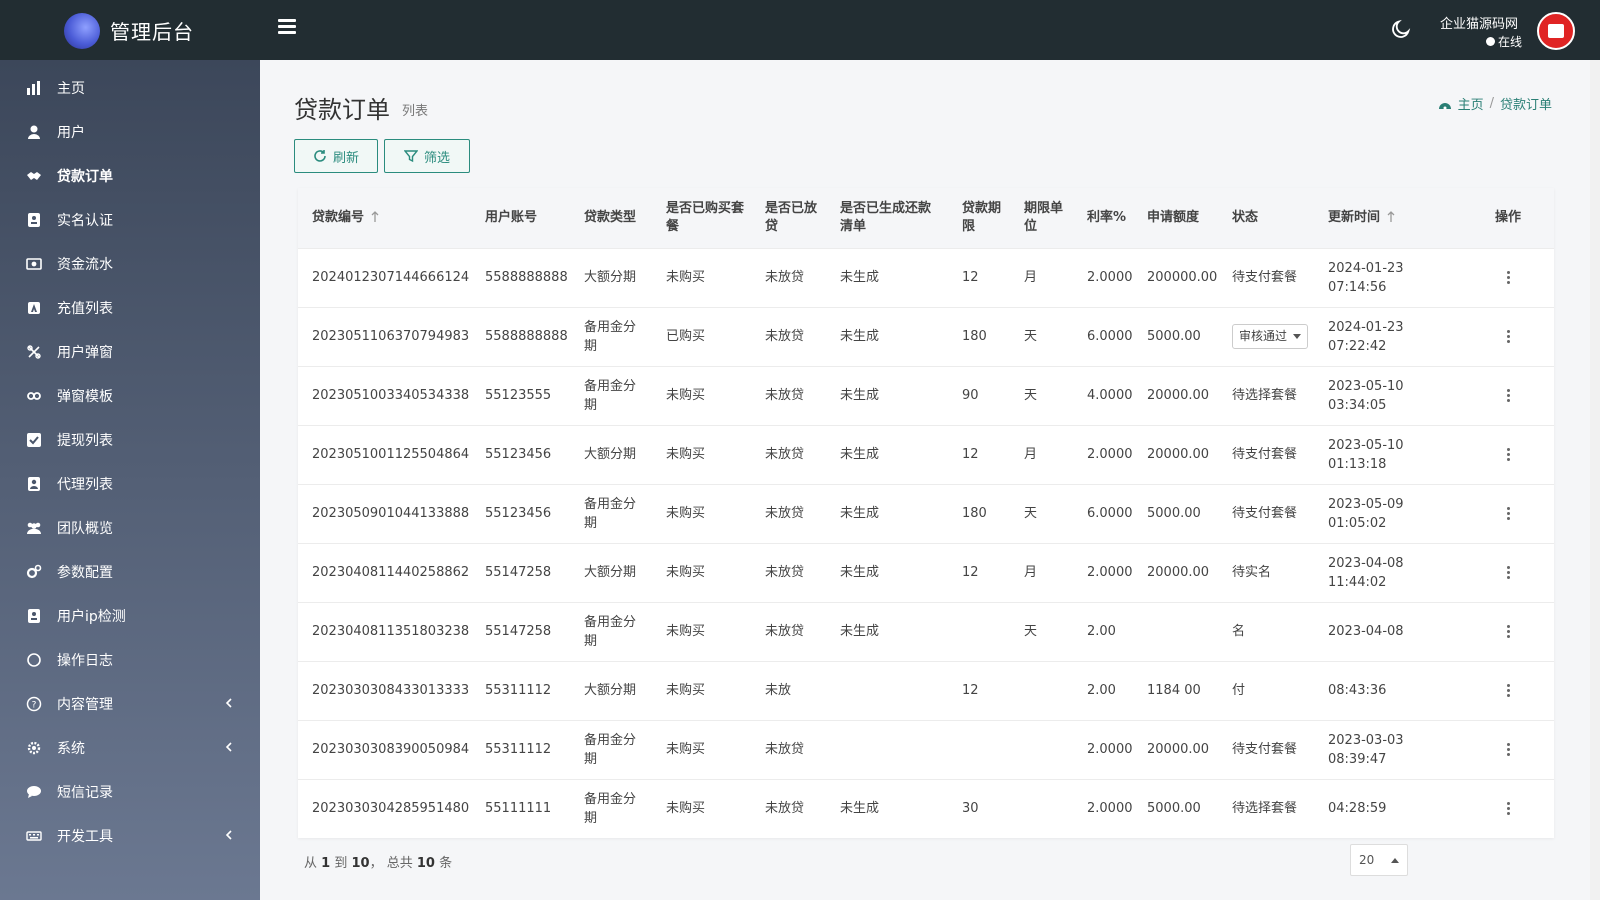 The width and height of the screenshot is (1600, 900). Describe the element at coordinates (130, 660) in the screenshot. I see `sidebar-item-13: 操作日志` at that location.